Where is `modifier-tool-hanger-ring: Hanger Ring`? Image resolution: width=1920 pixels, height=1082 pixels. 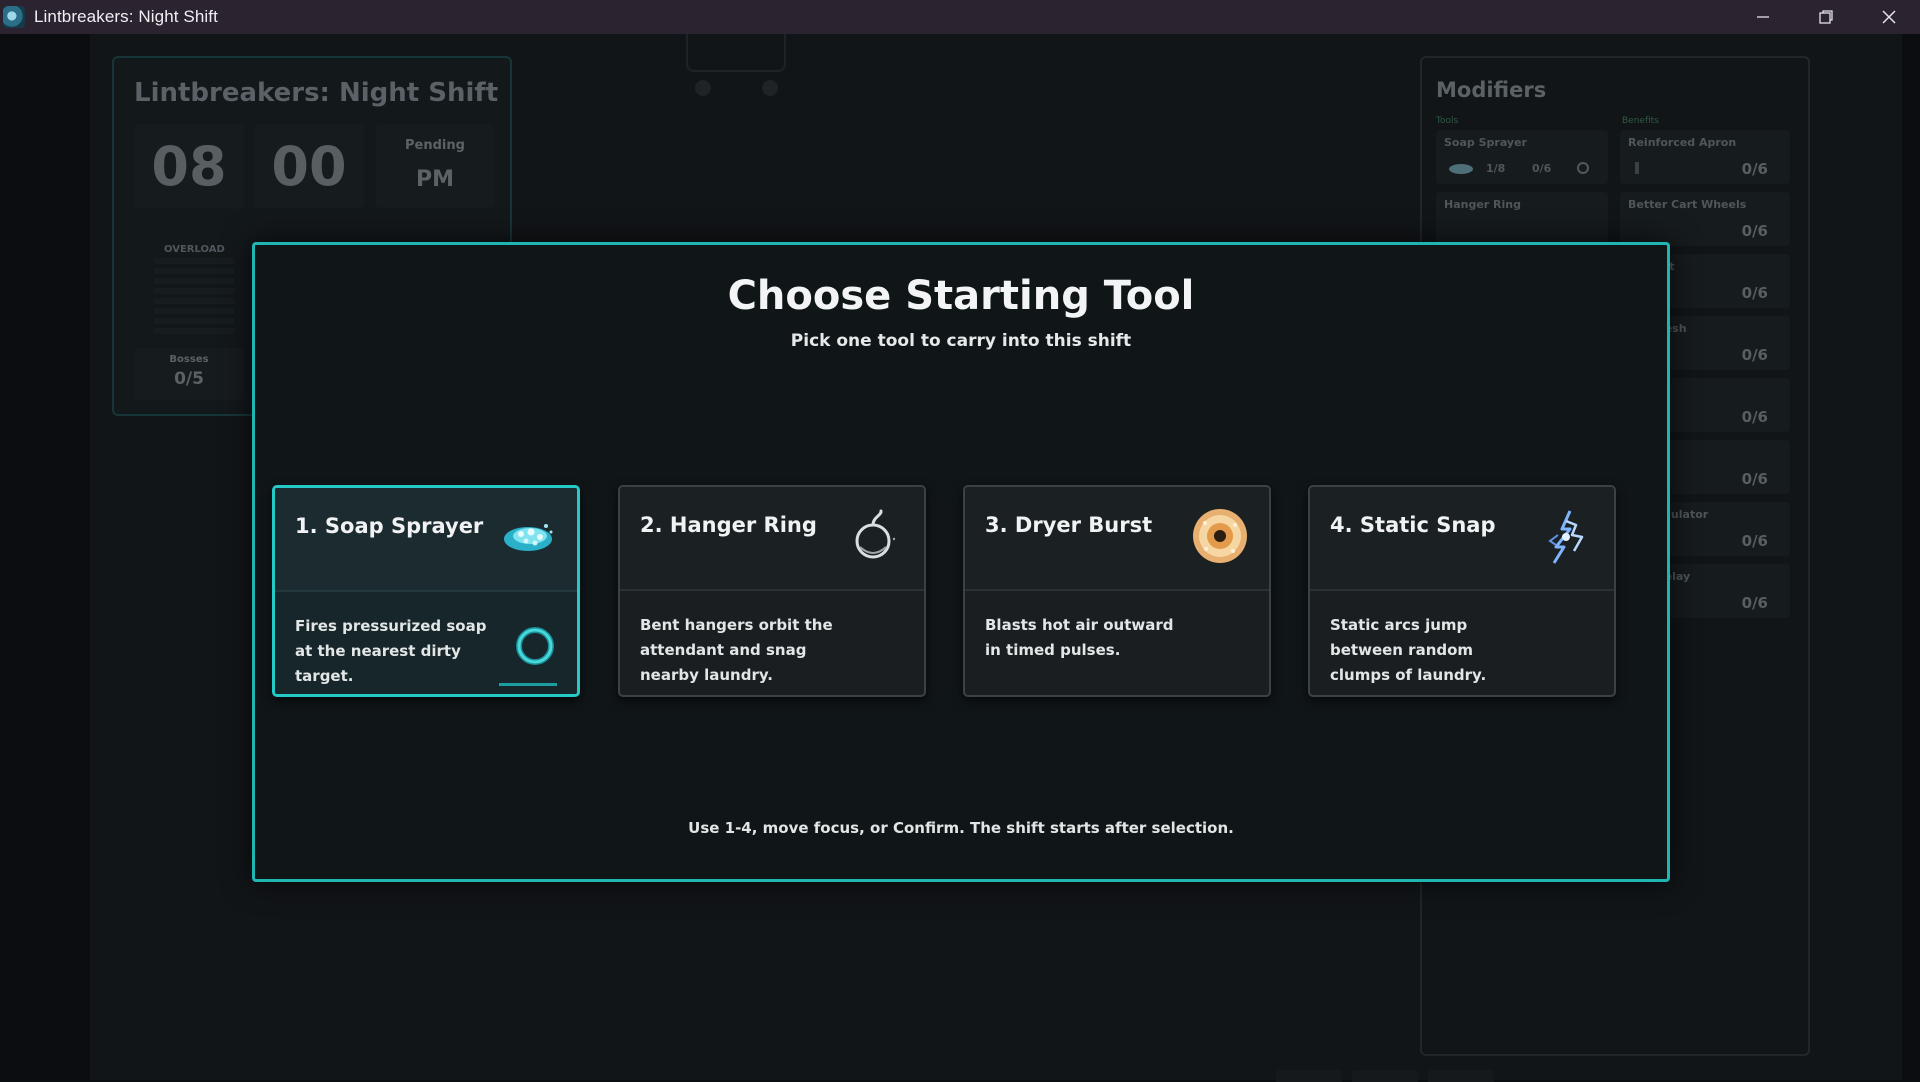 modifier-tool-hanger-ring: Hanger Ring is located at coordinates (1522, 219).